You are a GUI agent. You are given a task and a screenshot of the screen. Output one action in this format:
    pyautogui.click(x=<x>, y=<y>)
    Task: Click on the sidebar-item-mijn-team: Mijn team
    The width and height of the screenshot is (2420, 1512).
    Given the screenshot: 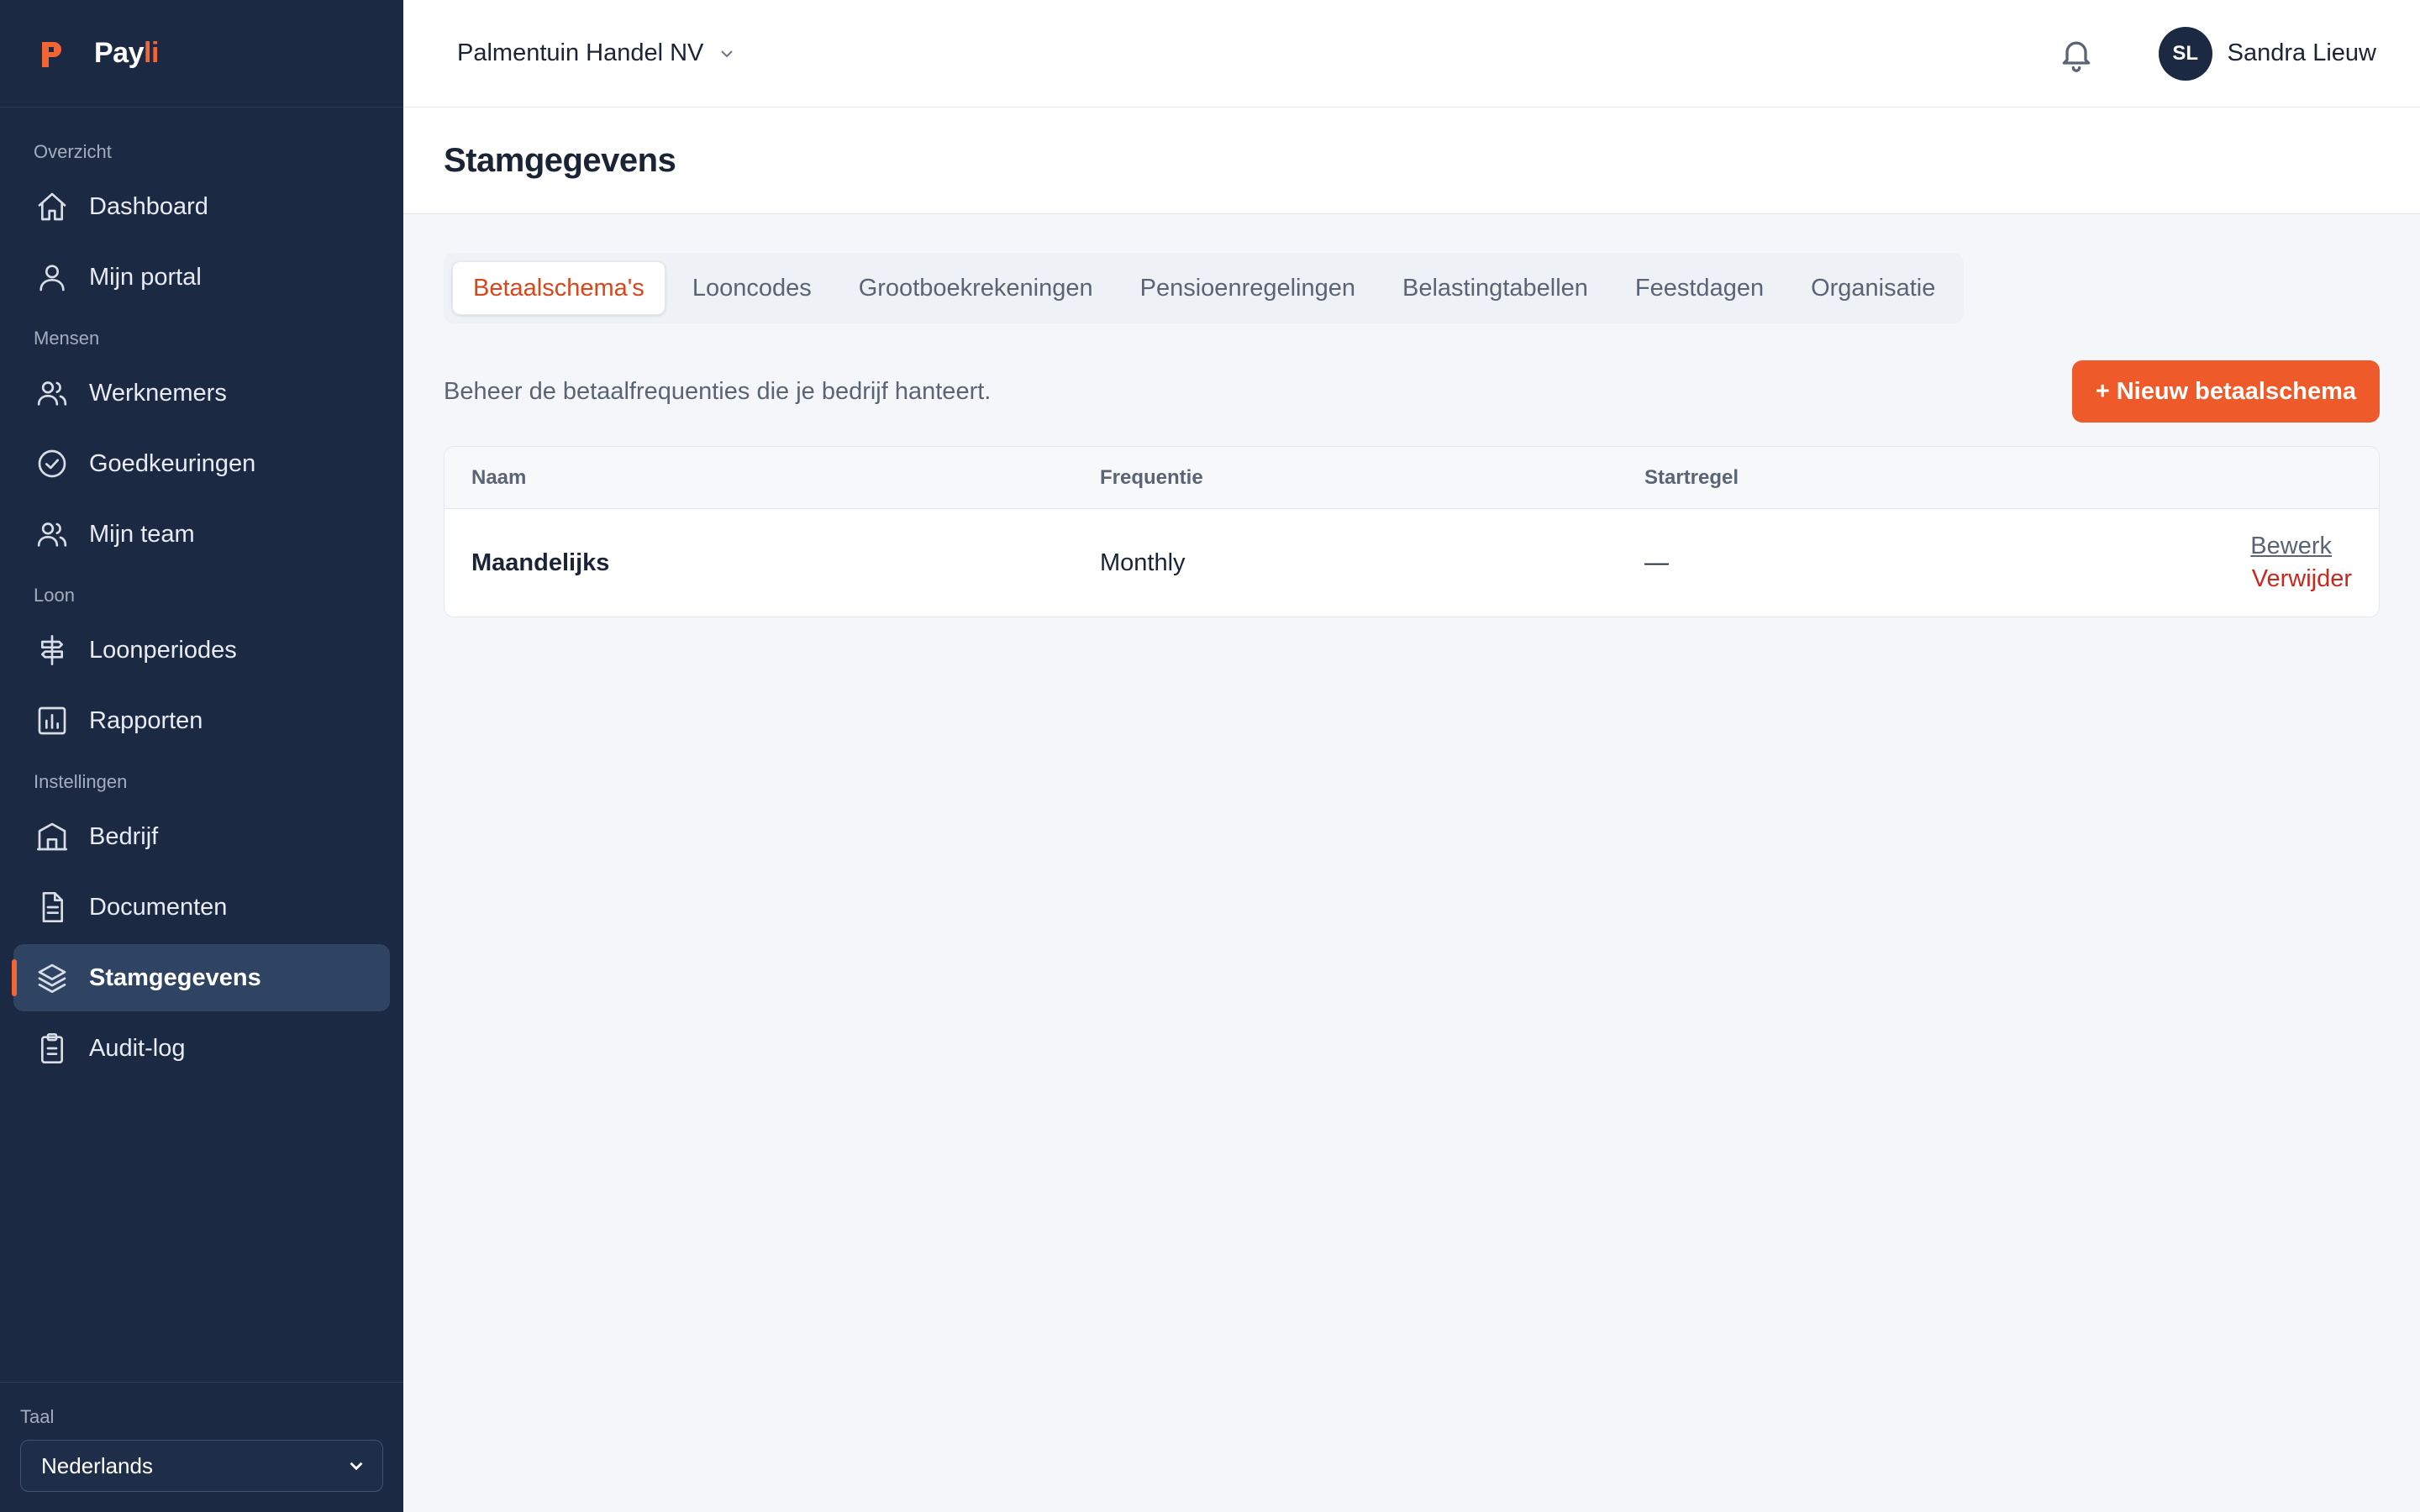 What is the action you would take?
    pyautogui.click(x=202, y=534)
    